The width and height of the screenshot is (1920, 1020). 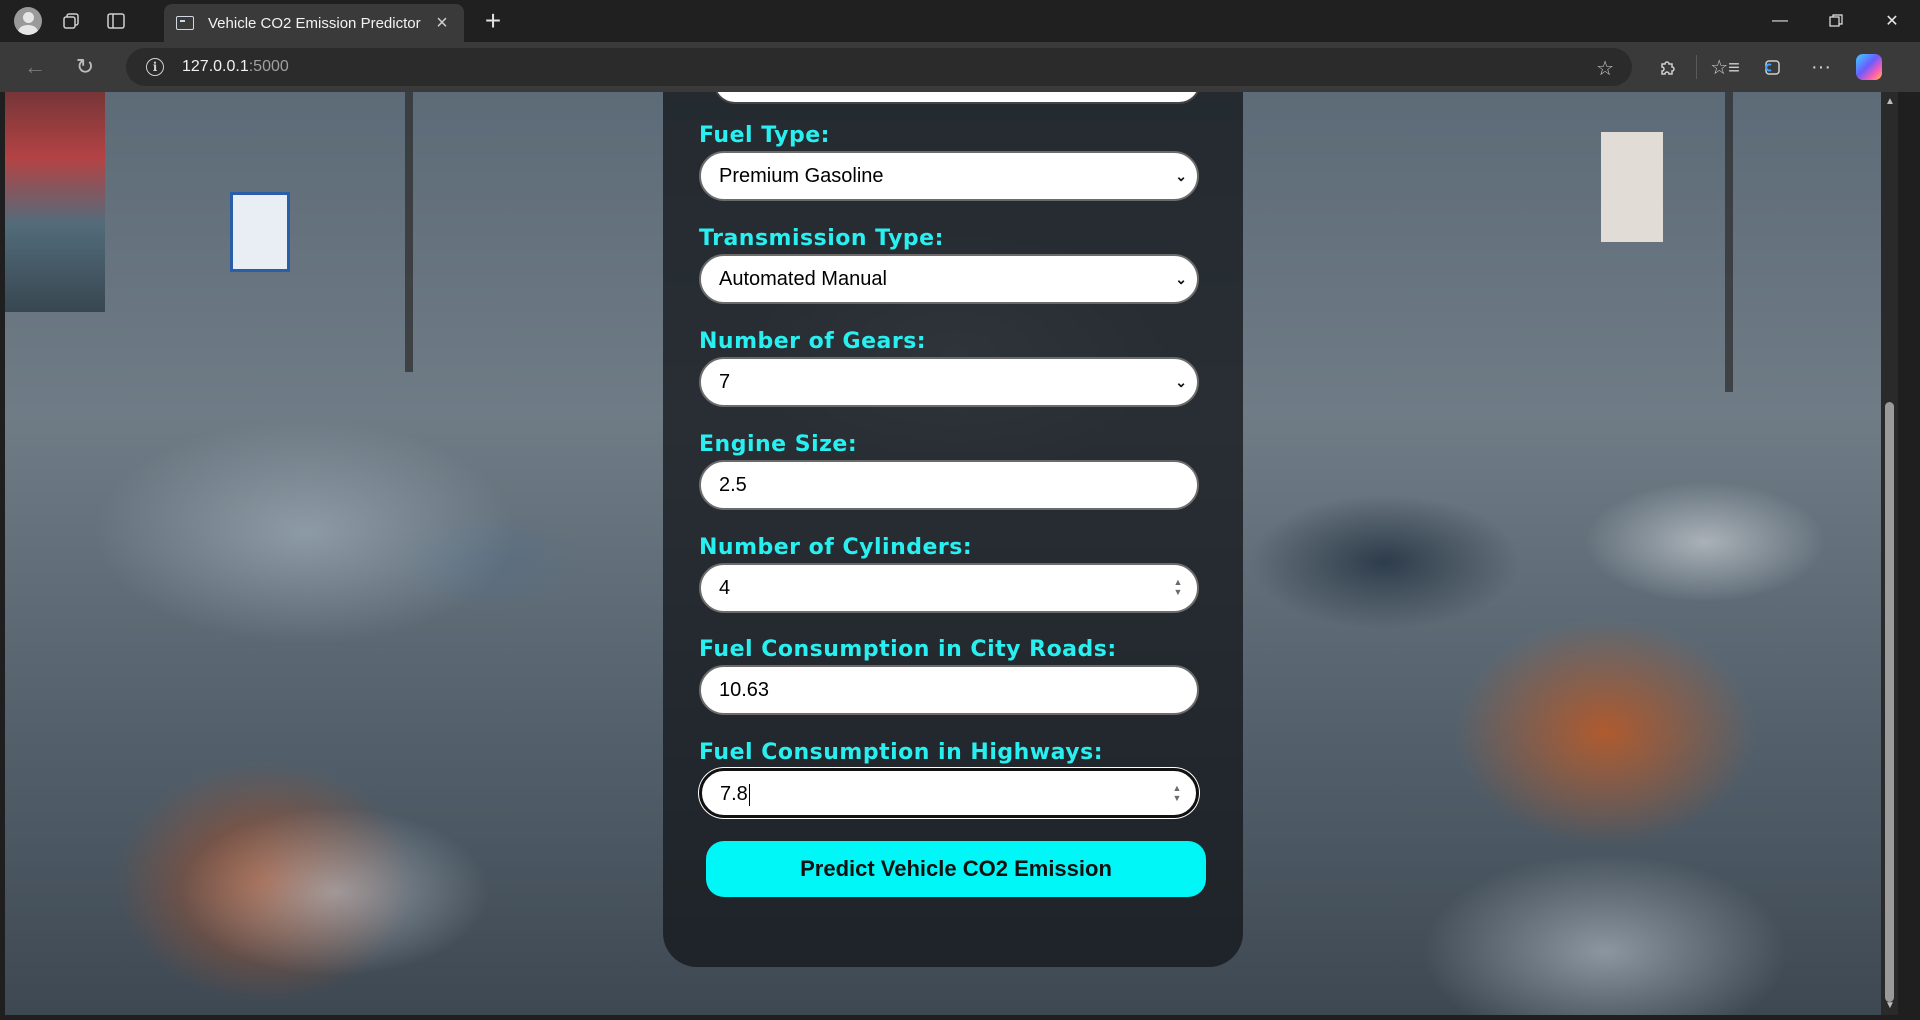 I want to click on fuel-type-value: Premium Gasoline, so click(x=801, y=176).